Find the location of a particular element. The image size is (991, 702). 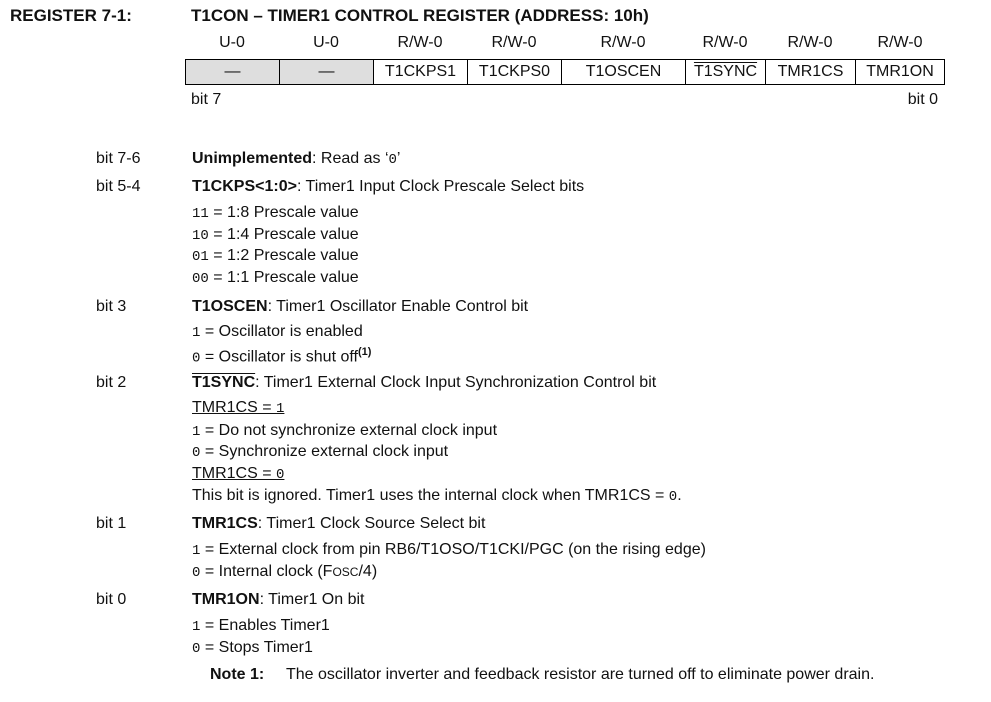

bit4-cell: T1CKPS0 is located at coordinates (514, 72).